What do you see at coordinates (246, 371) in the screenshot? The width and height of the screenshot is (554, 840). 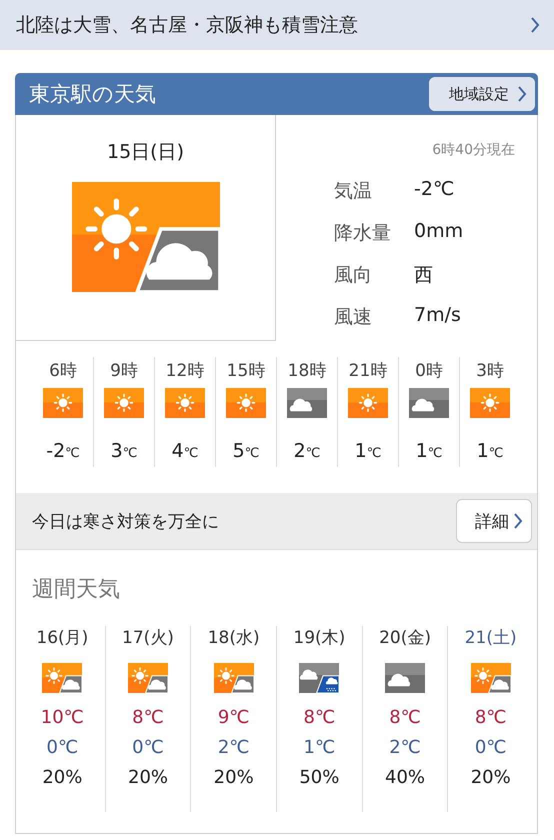 I see `hour-label: 15時` at bounding box center [246, 371].